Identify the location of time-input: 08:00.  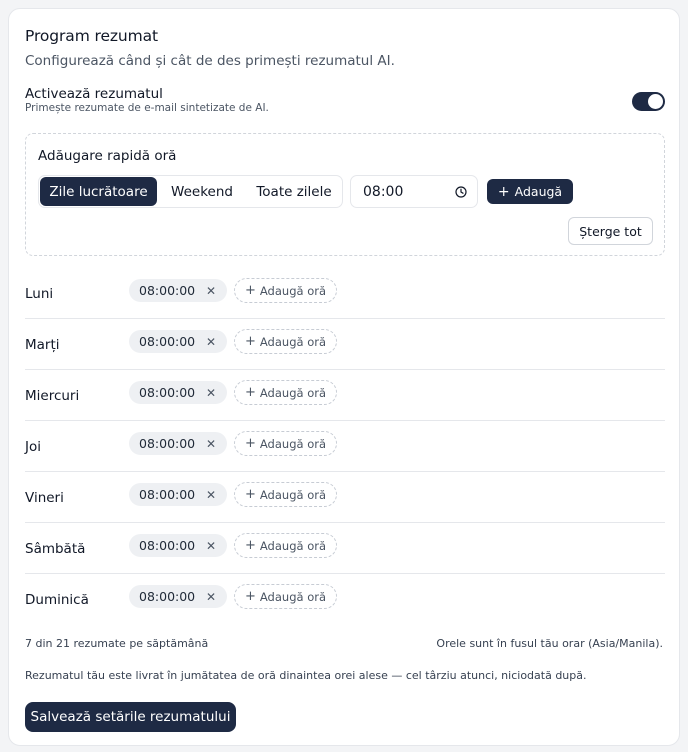
(414, 191).